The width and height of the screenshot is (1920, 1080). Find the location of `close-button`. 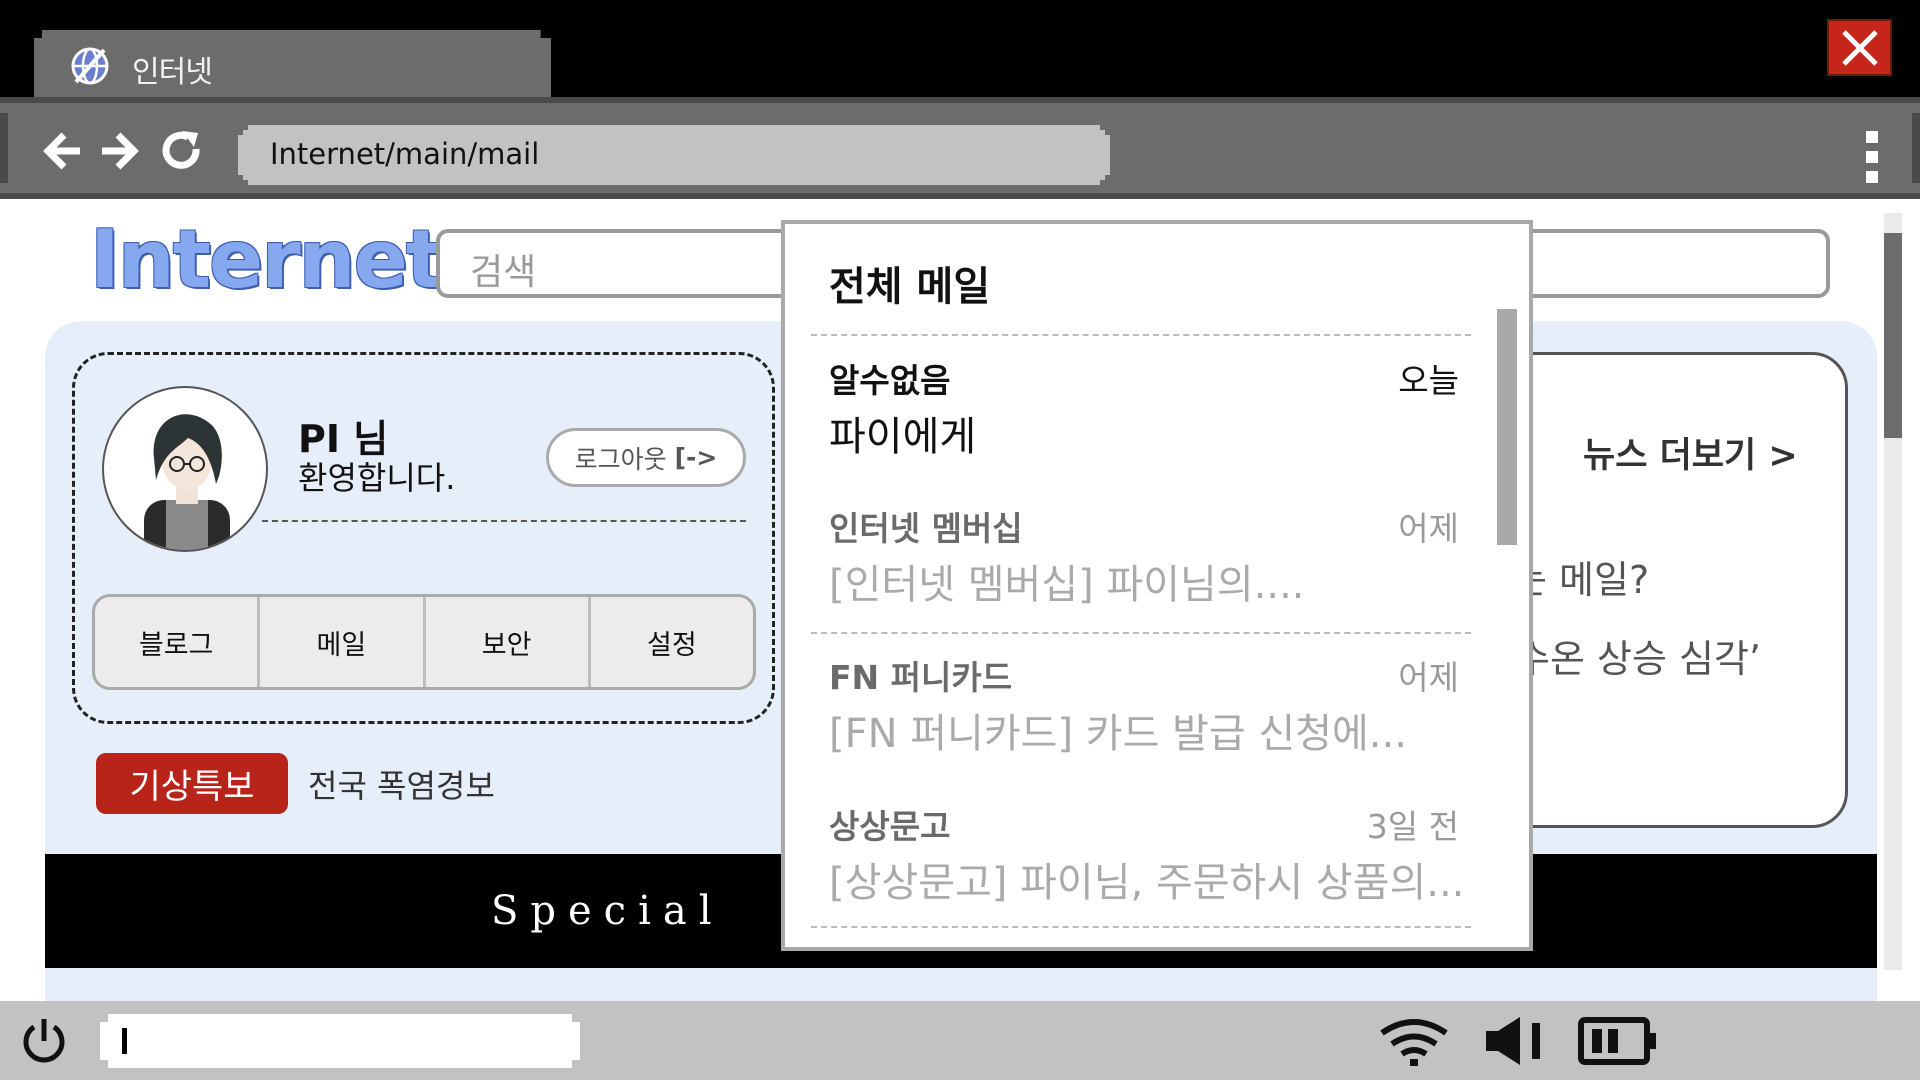

close-button is located at coordinates (1859, 47).